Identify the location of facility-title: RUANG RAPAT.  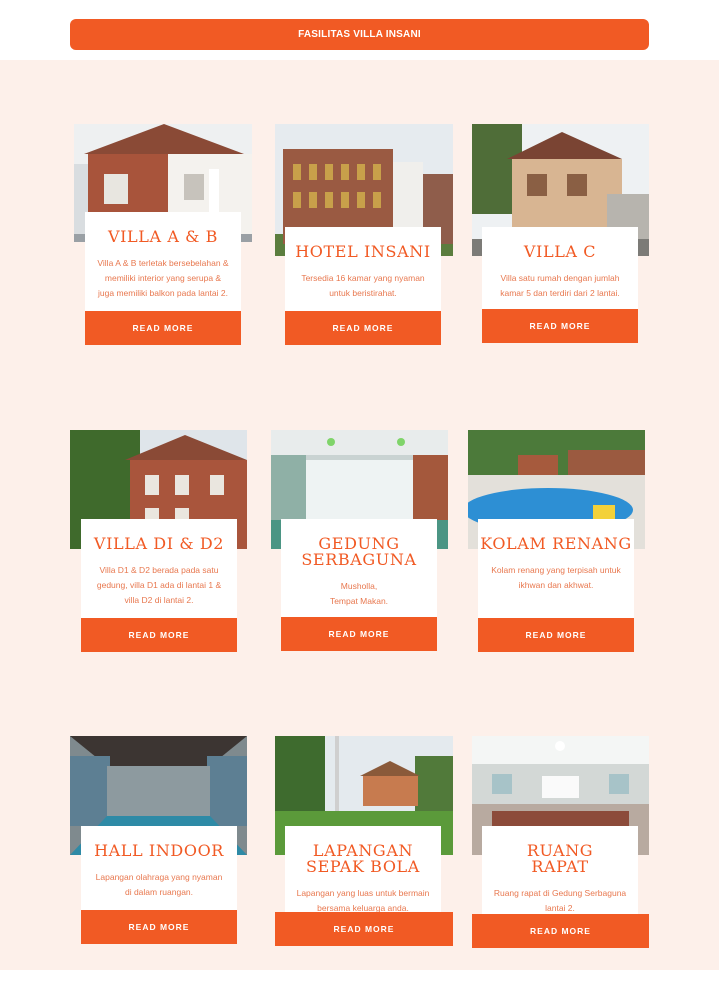
(560, 858).